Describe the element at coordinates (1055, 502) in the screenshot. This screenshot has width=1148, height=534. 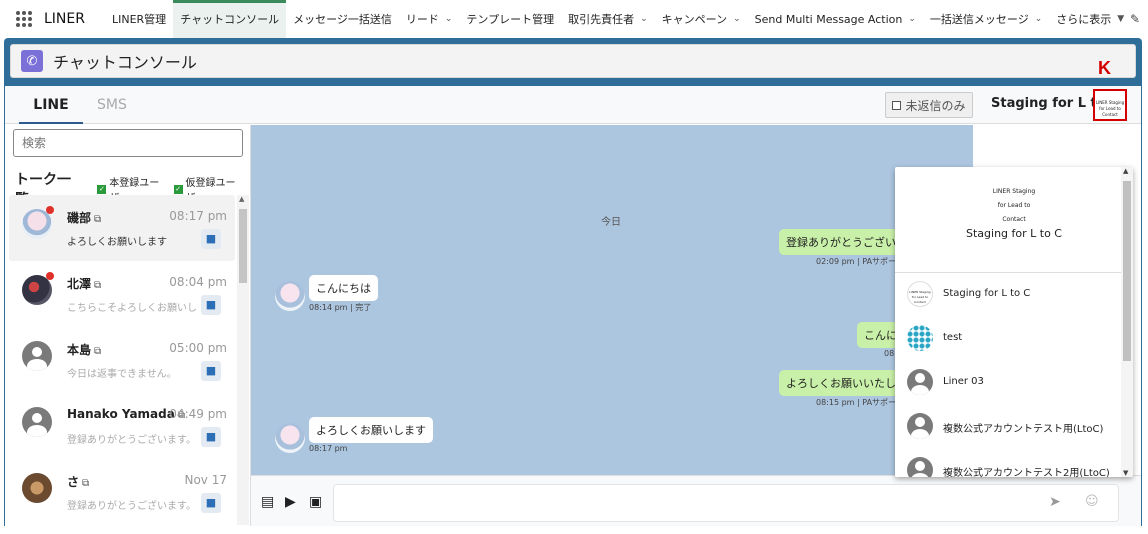
I see `send-icon: ➤` at that location.